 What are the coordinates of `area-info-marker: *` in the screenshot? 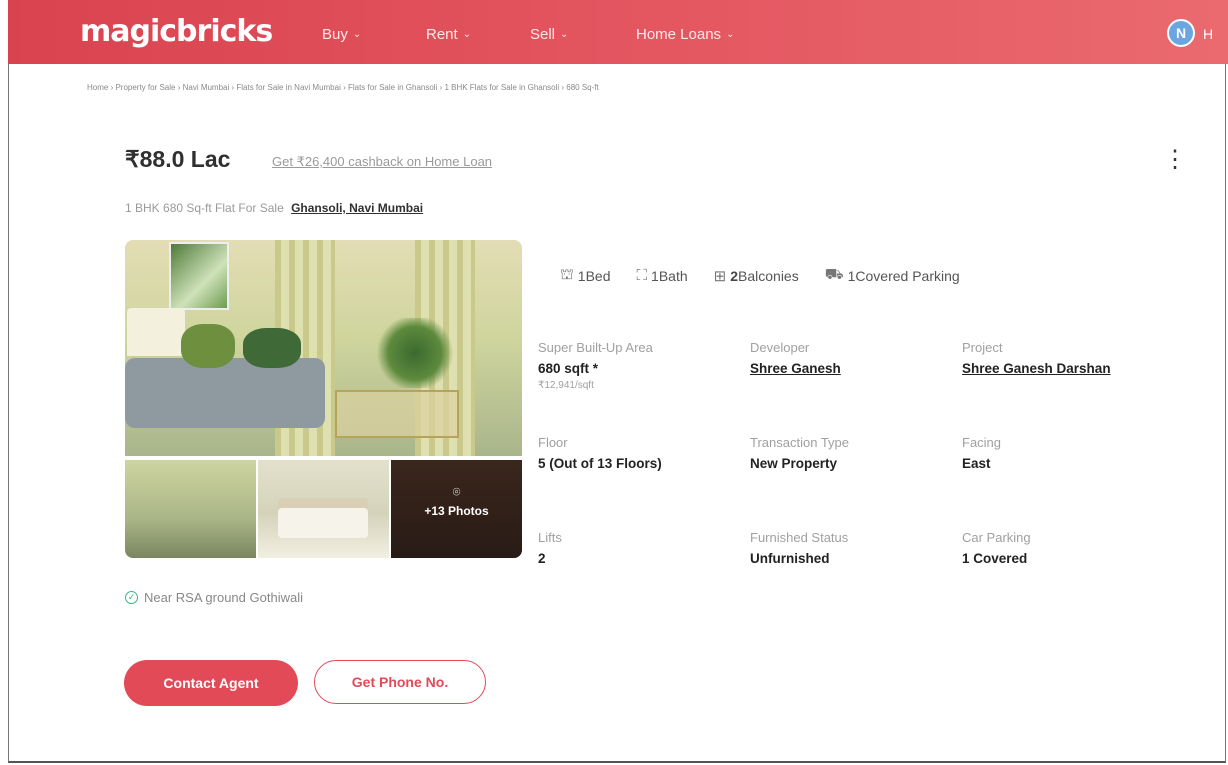 It's located at (595, 368).